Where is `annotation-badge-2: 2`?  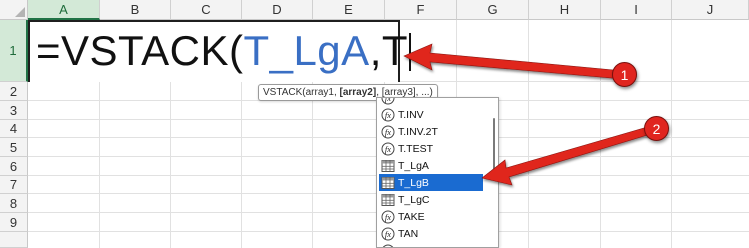
annotation-badge-2: 2 is located at coordinates (656, 128).